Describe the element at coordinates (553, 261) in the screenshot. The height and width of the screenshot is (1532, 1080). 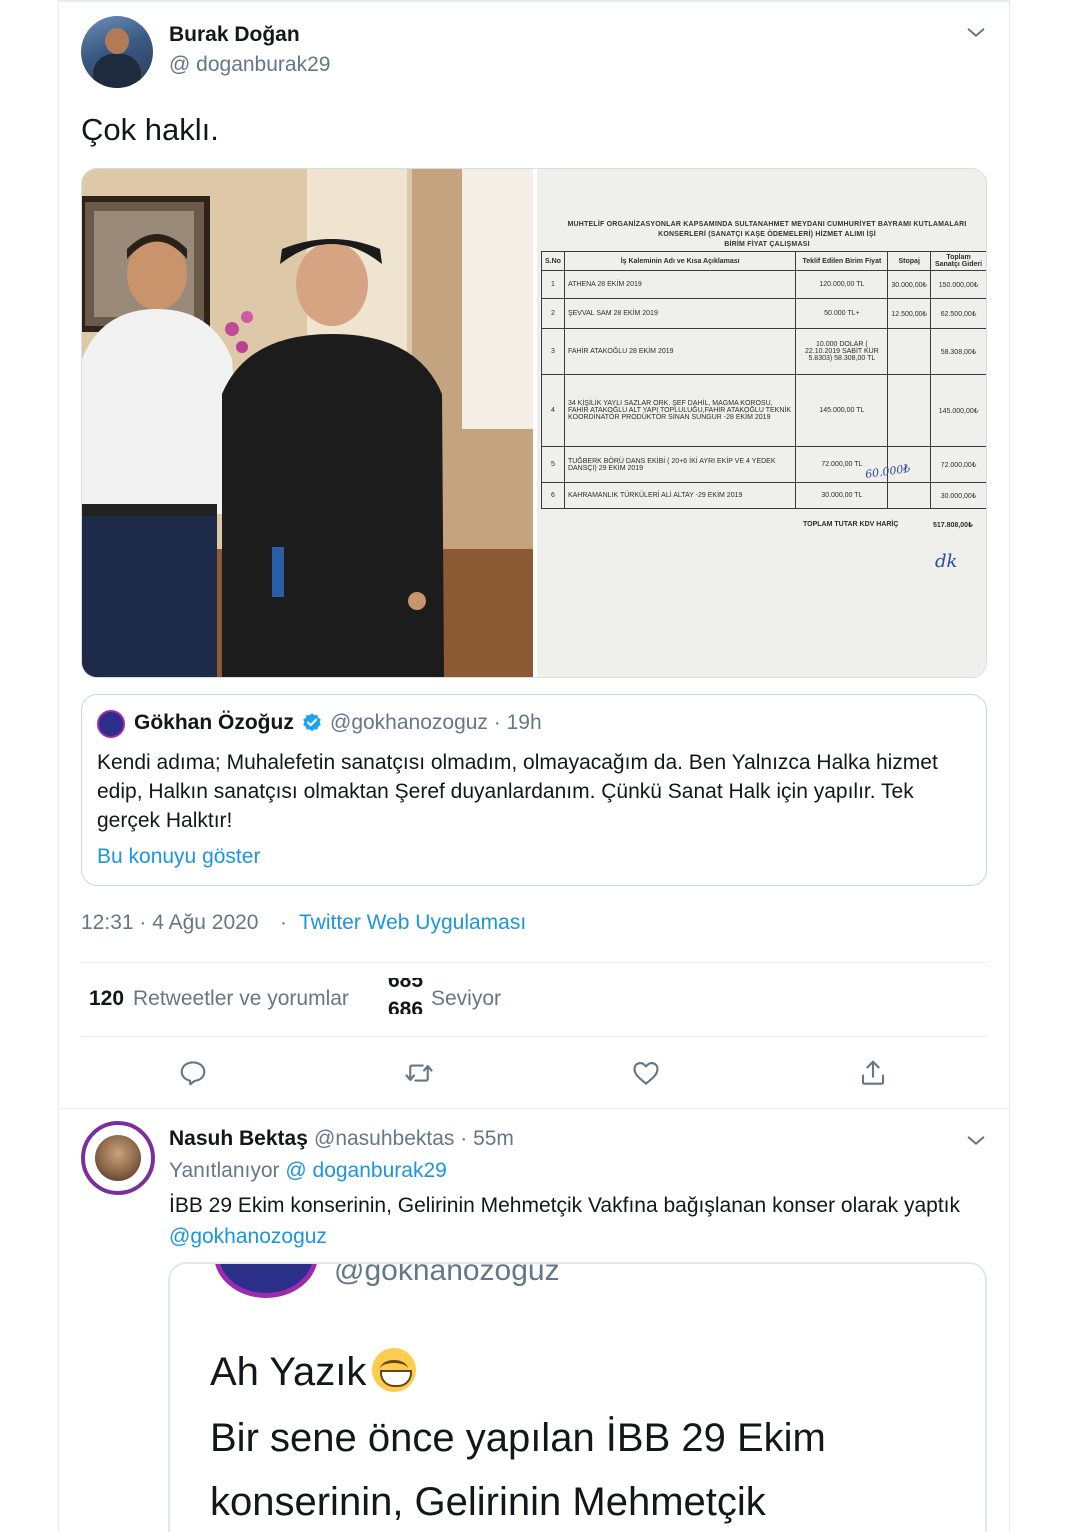
I see `header-no: S.No` at that location.